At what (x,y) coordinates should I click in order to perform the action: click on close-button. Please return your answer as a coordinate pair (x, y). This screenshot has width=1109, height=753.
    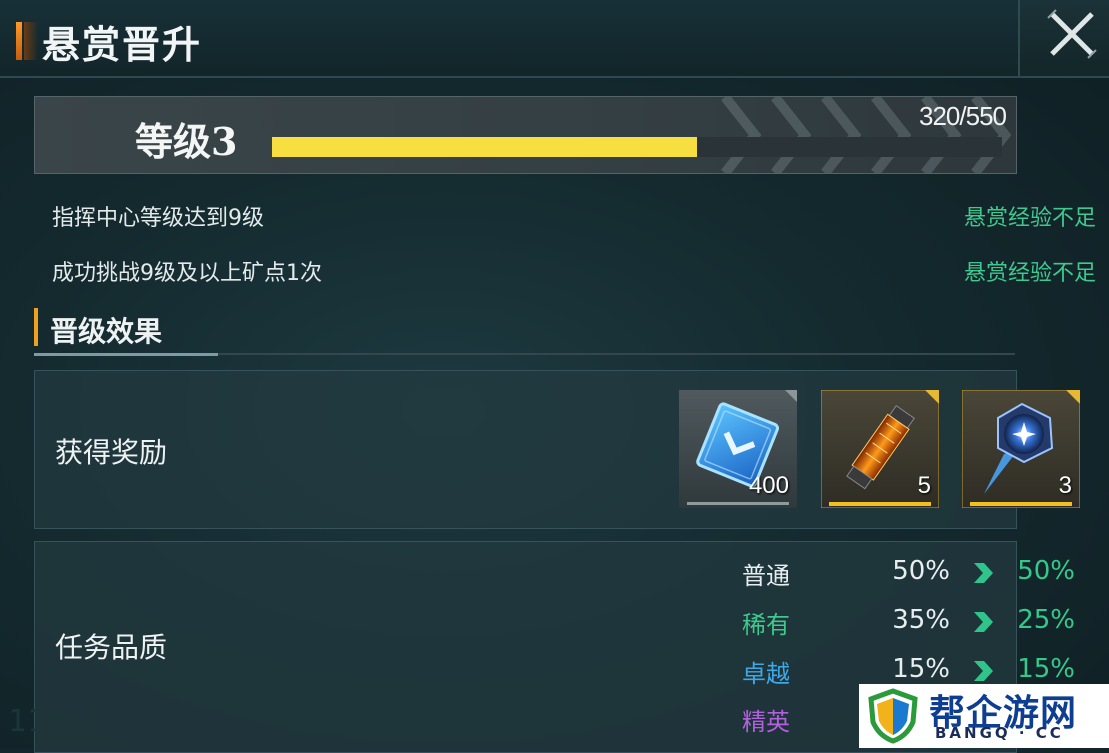
    Looking at the image, I should click on (1063, 38).